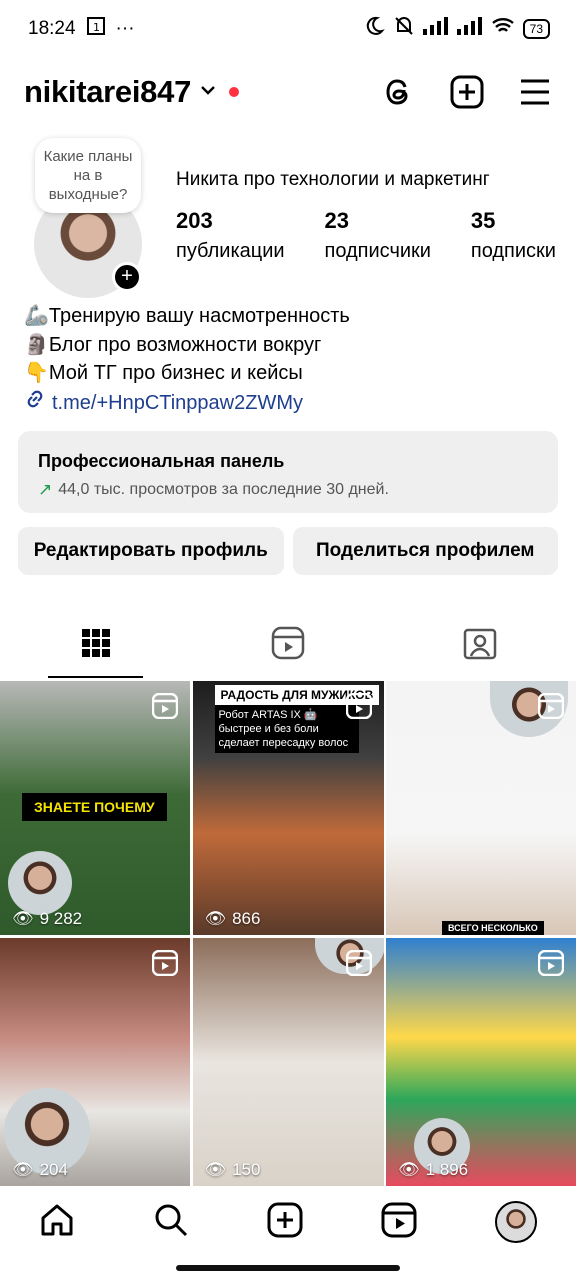  Describe the element at coordinates (374, 29) in the screenshot. I see `dnd-moon-icon` at that location.